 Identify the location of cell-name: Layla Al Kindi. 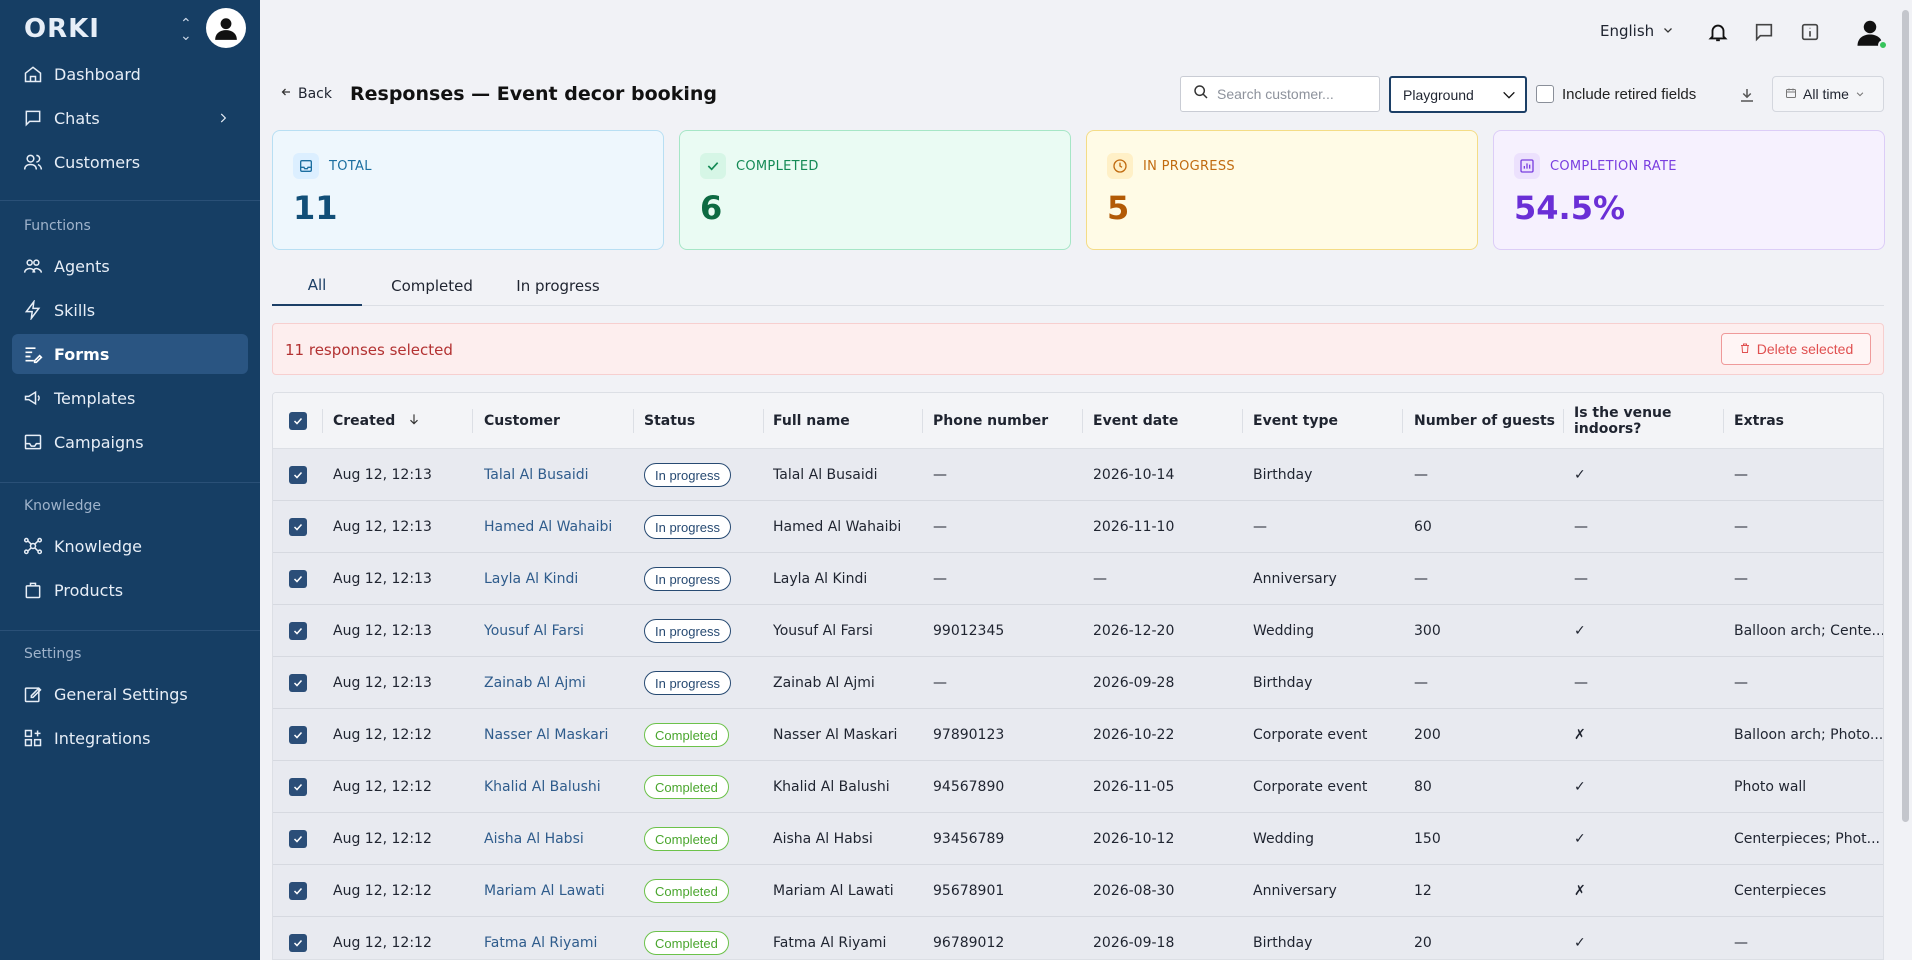
(820, 579).